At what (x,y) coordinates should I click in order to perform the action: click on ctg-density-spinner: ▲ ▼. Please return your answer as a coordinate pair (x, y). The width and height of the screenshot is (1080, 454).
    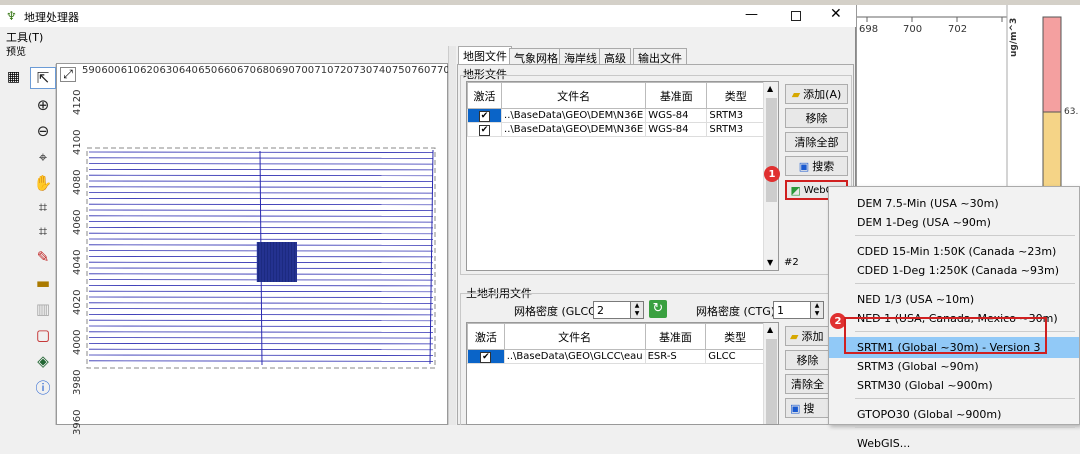
    Looking at the image, I should click on (817, 310).